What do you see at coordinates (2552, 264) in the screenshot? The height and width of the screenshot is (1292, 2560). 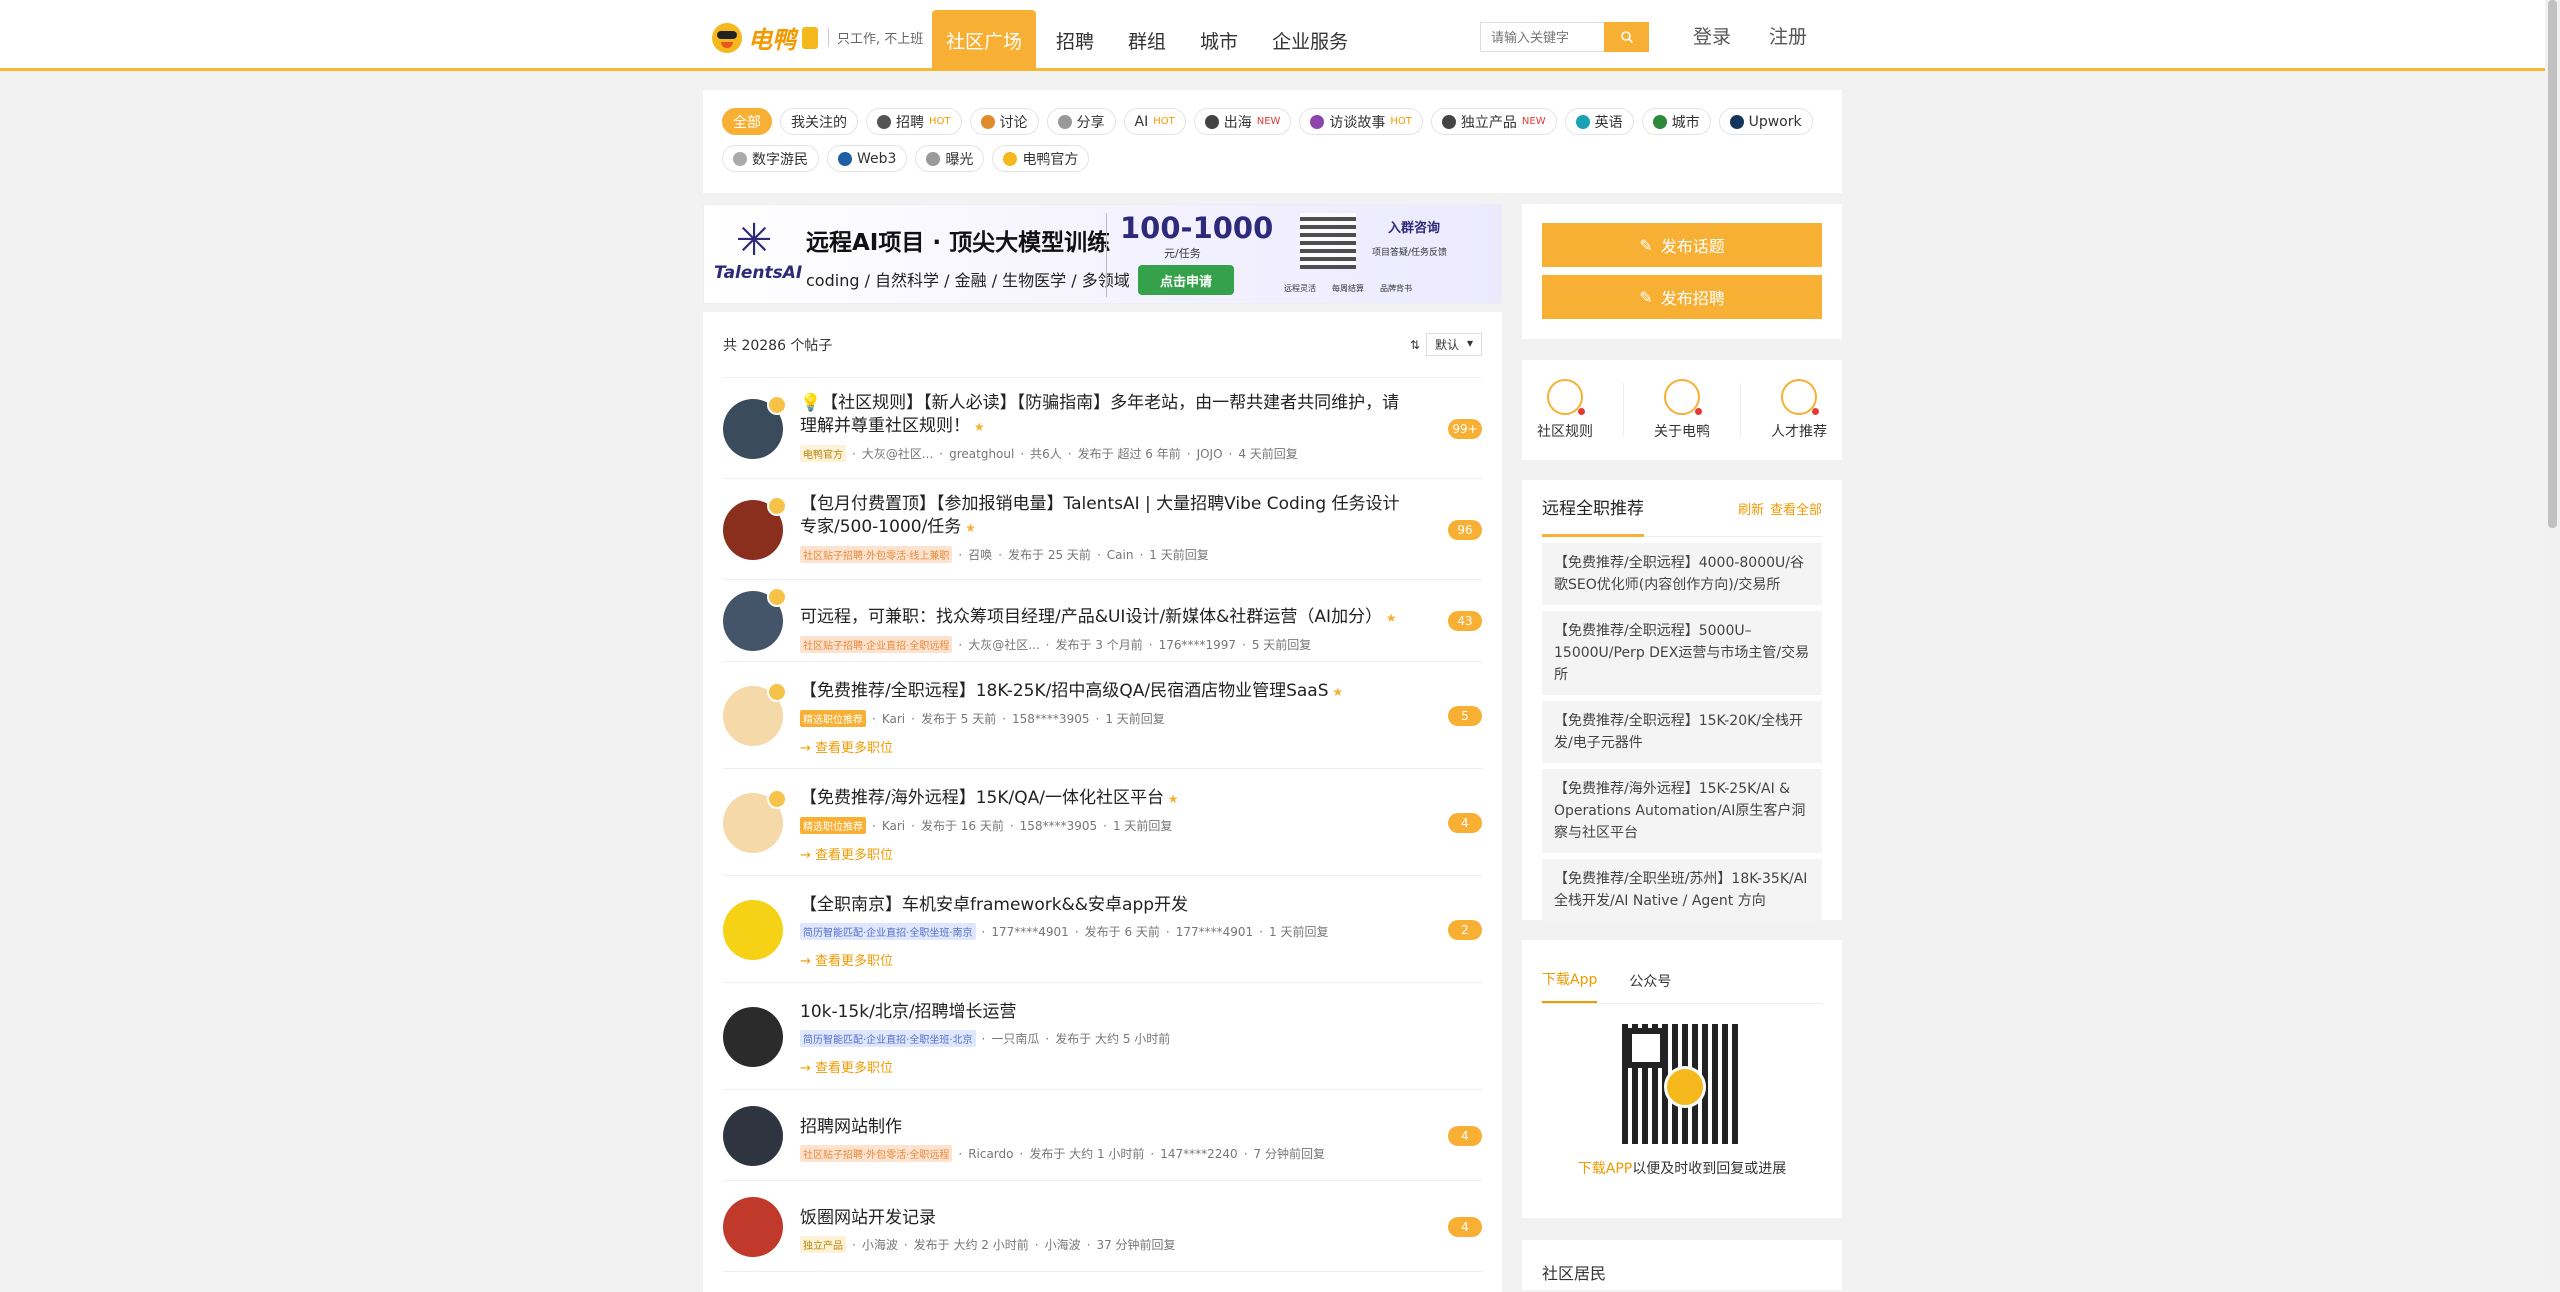 I see `scrollbar-thumb` at bounding box center [2552, 264].